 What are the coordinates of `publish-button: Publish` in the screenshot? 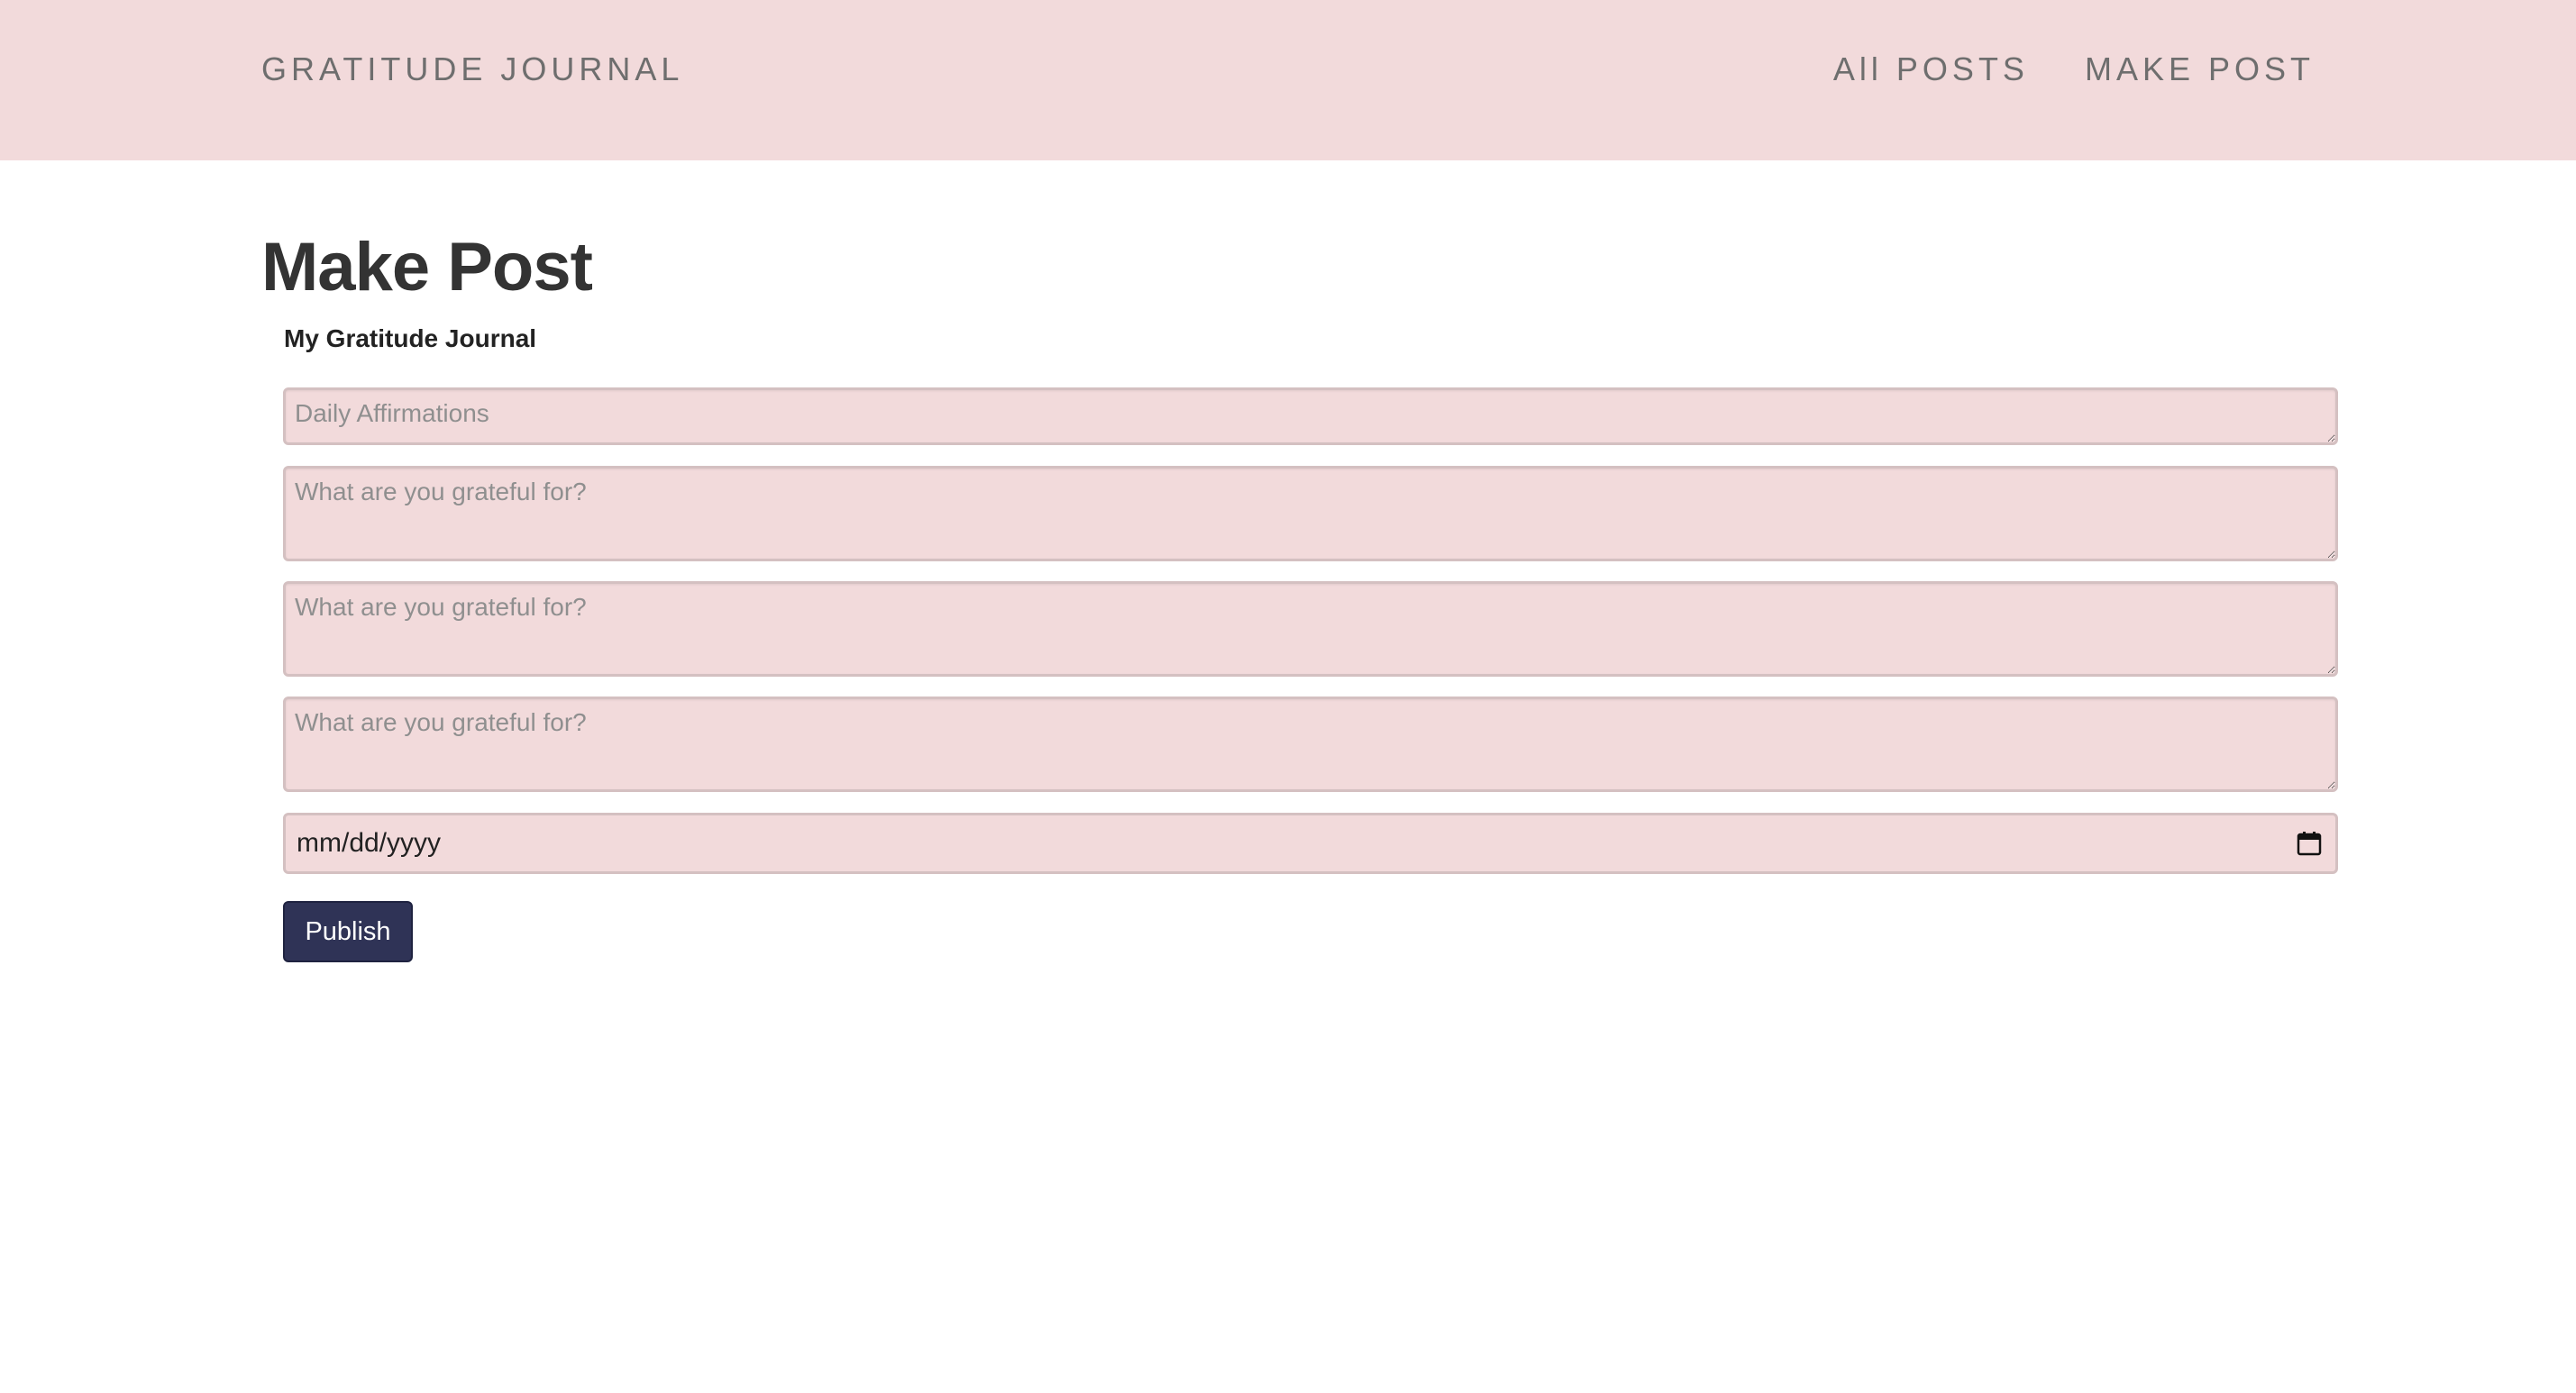 It's located at (348, 932).